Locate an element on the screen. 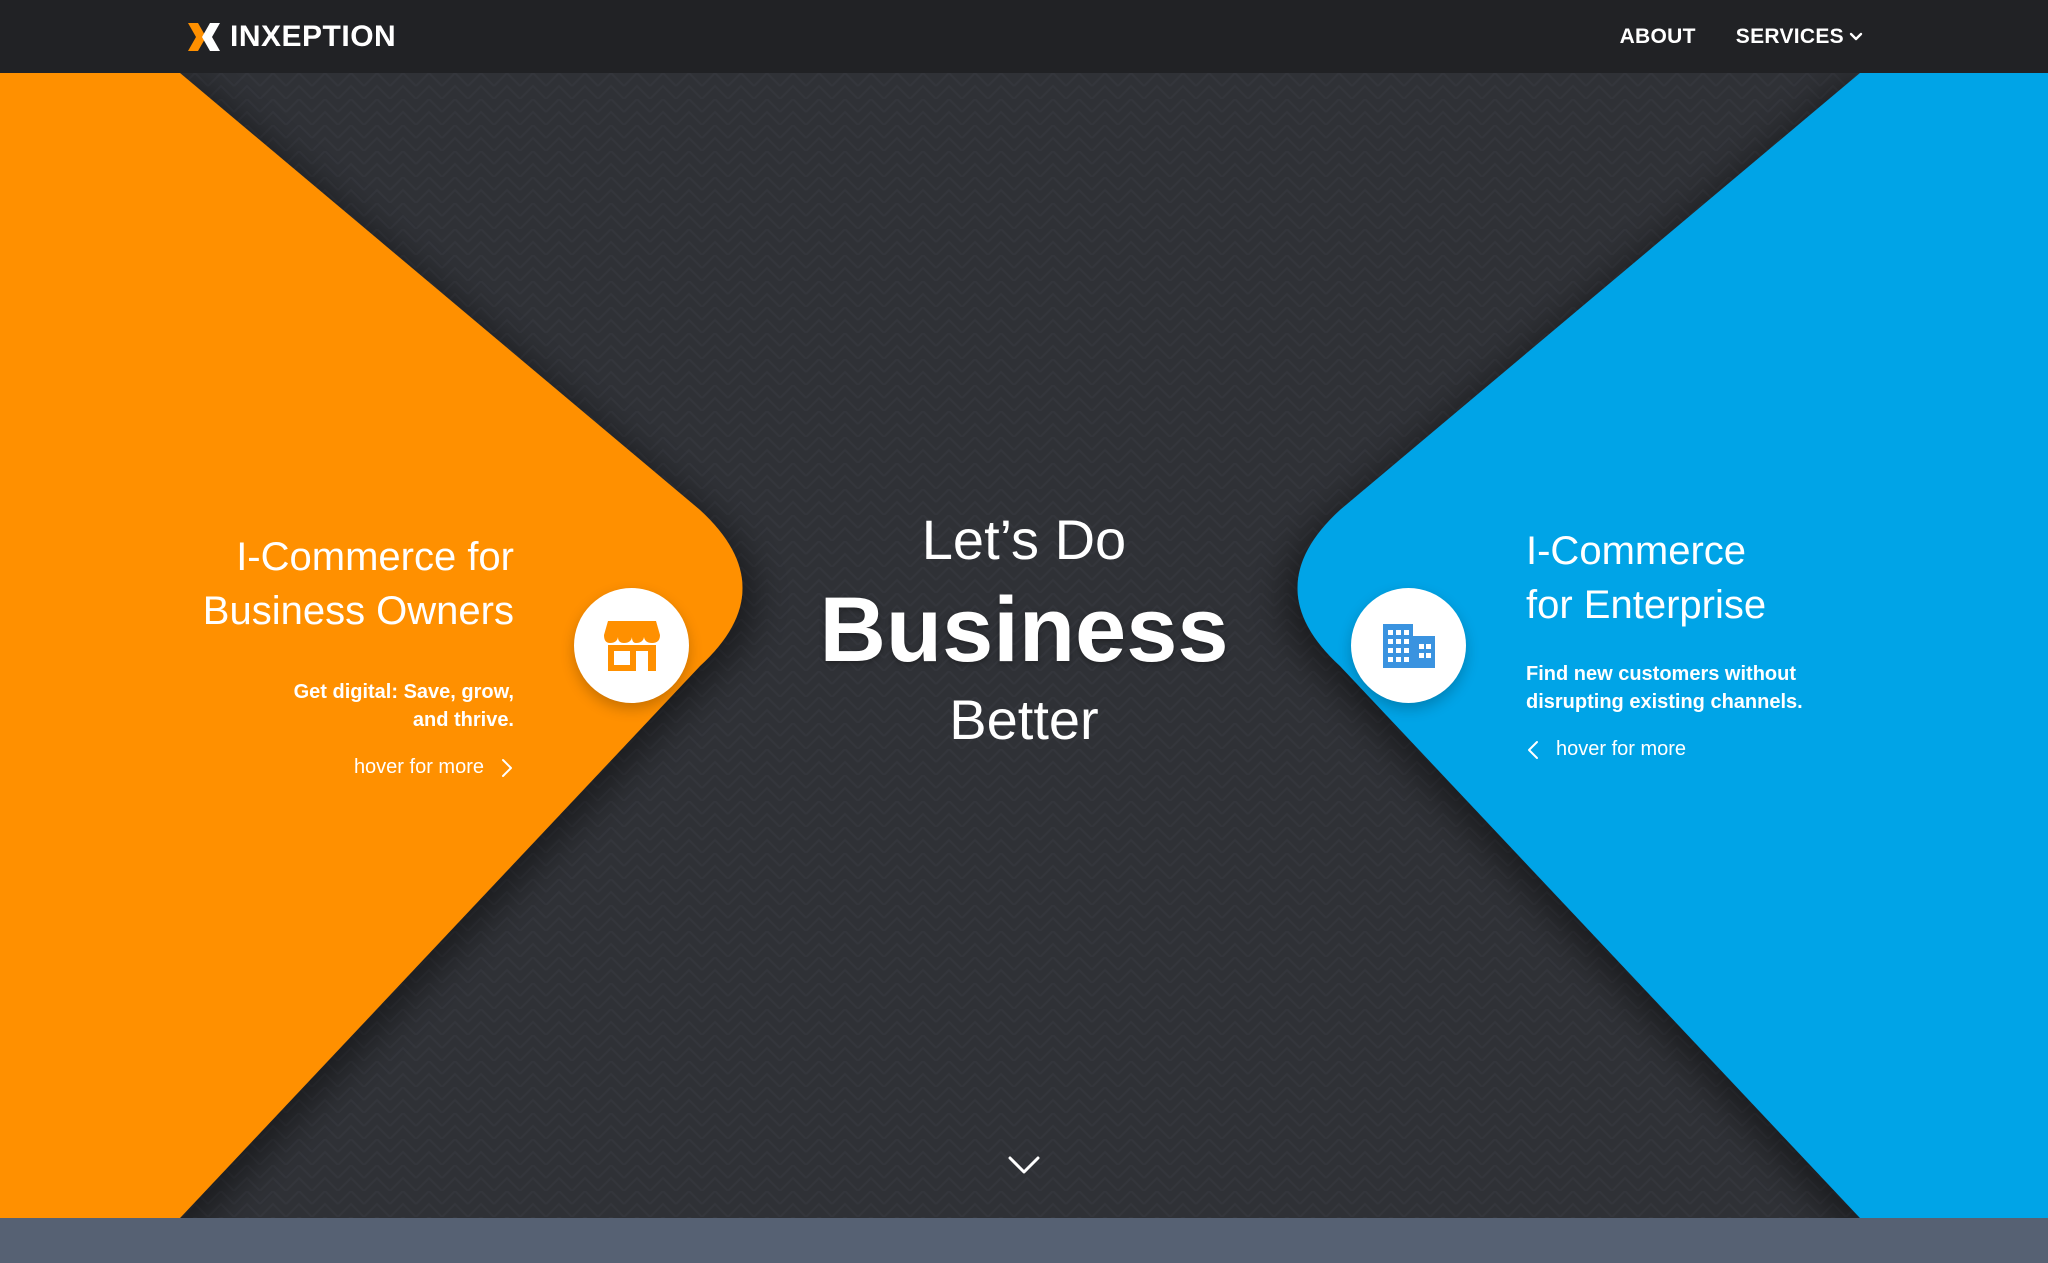 The height and width of the screenshot is (1263, 2048). inxeption-logo-icon is located at coordinates (204, 36).